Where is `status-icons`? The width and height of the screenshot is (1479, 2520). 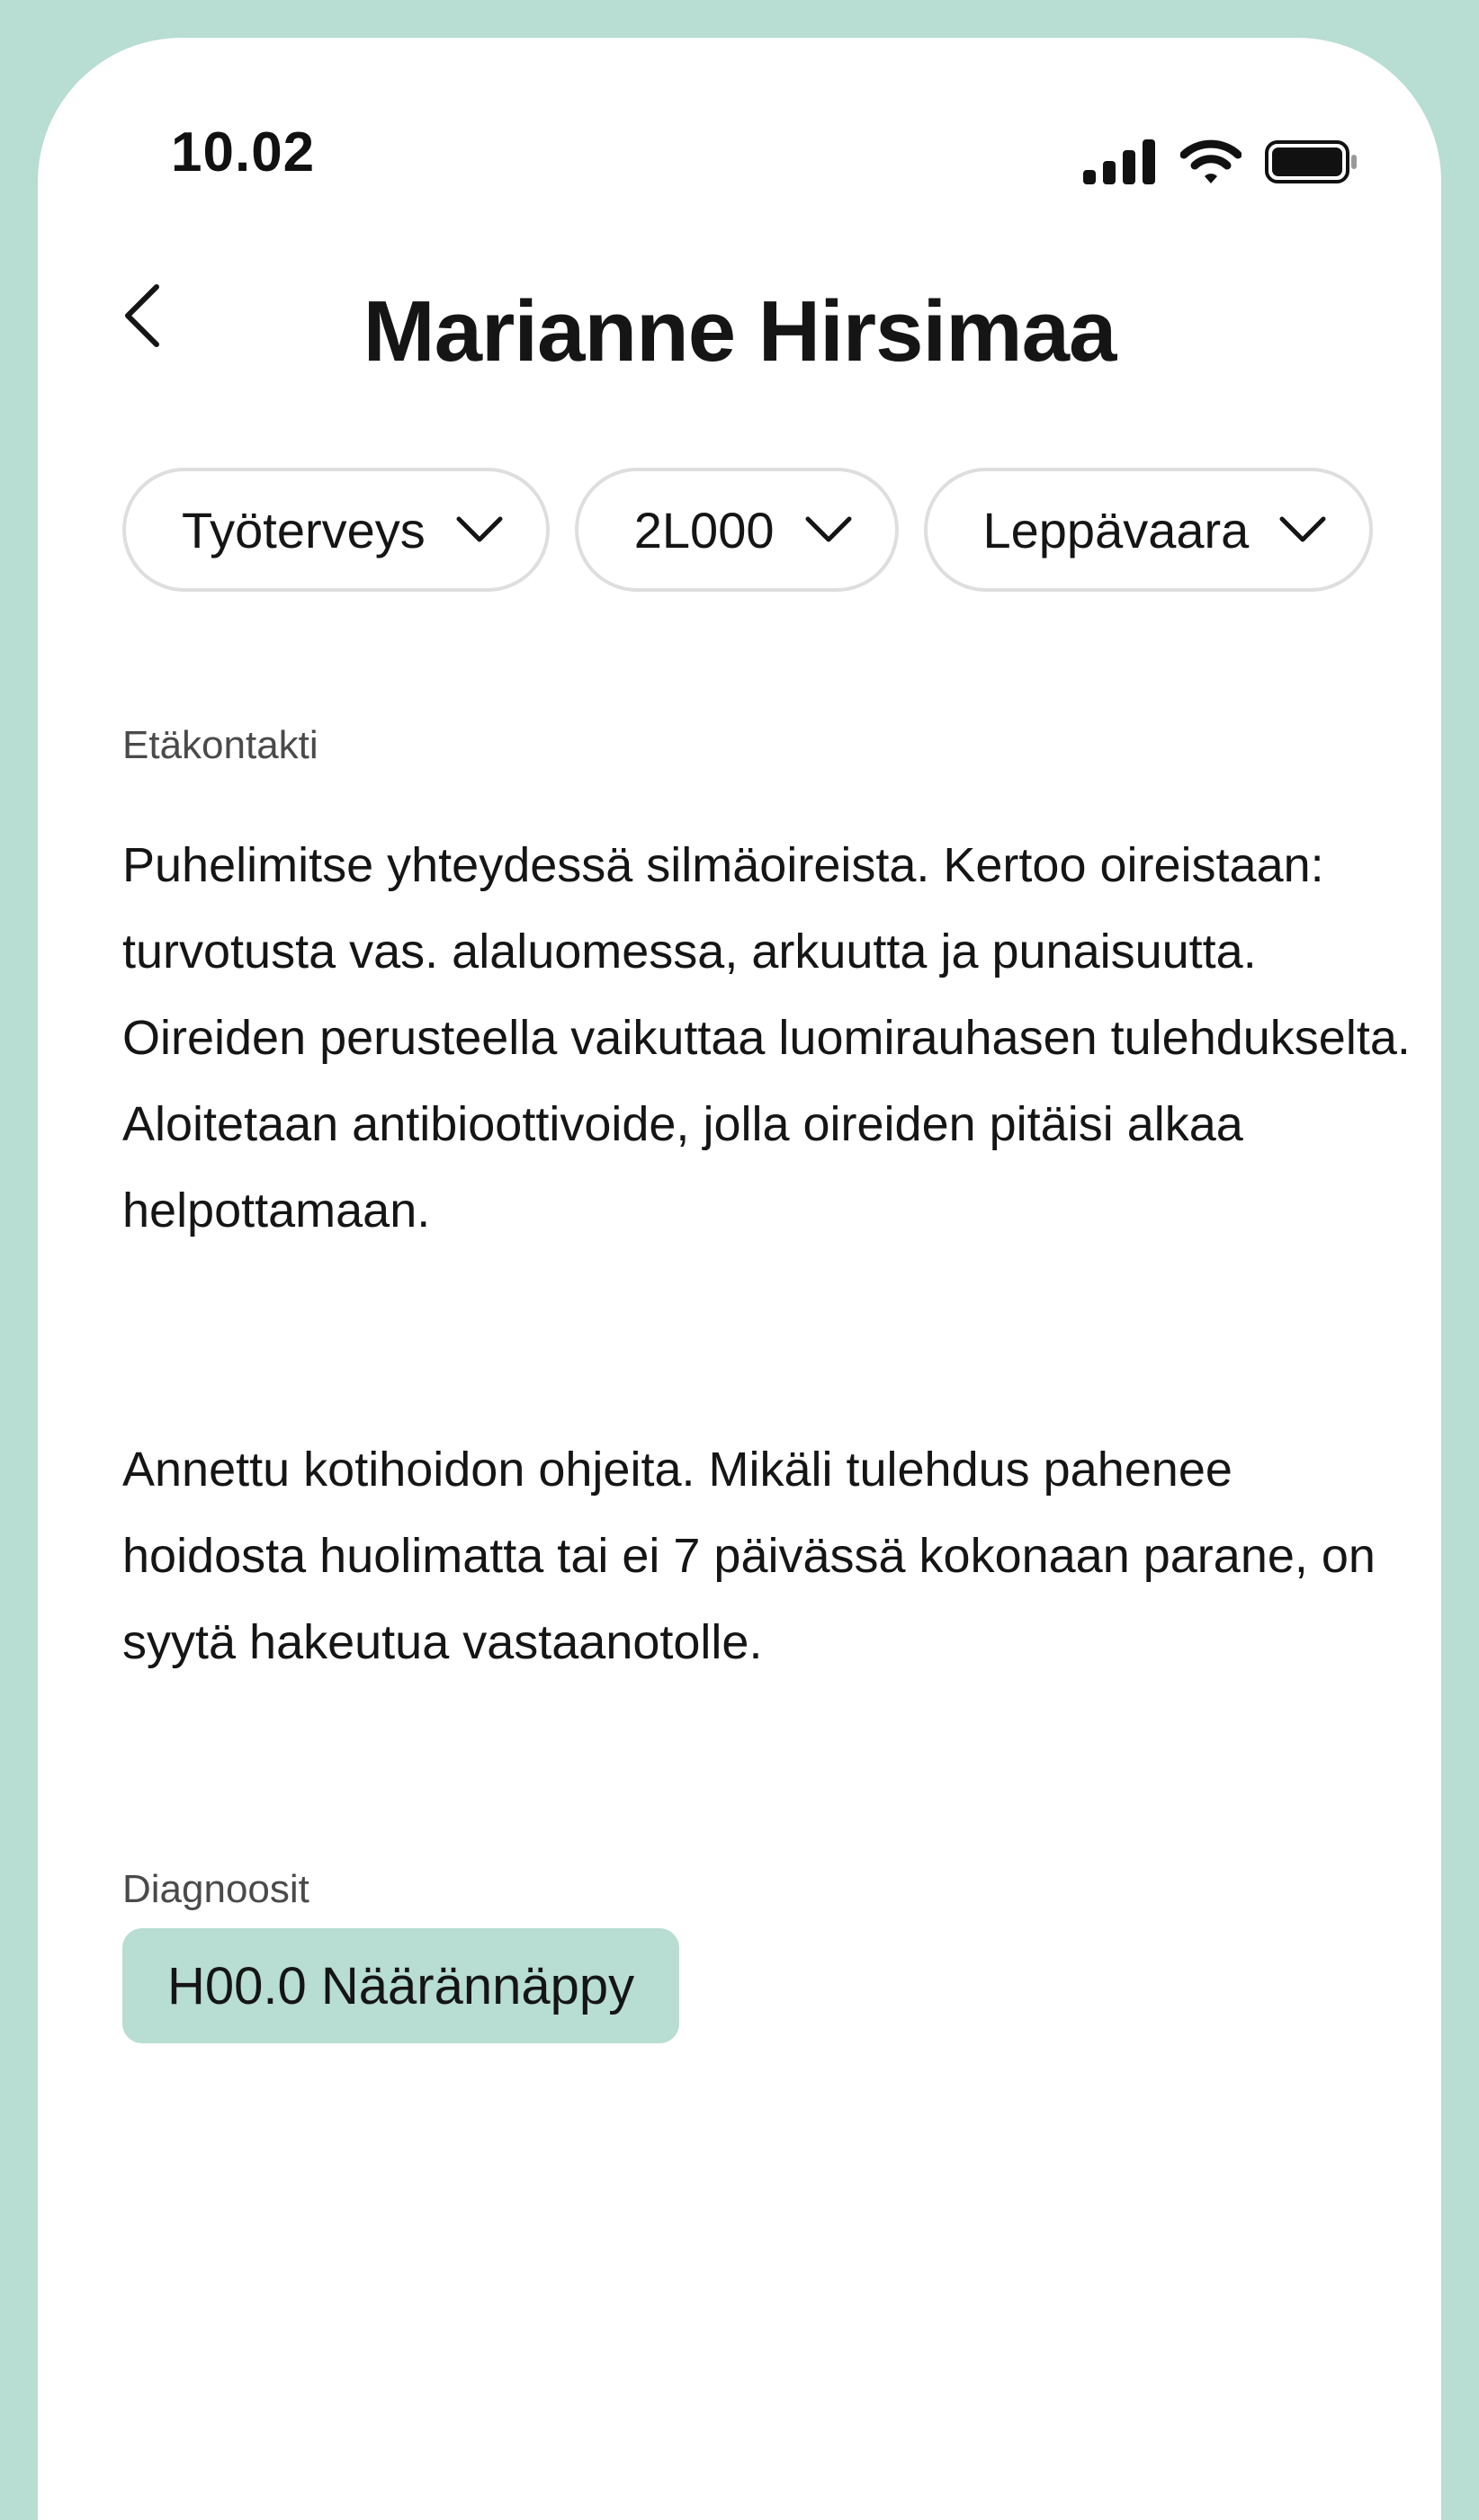 status-icons is located at coordinates (1220, 162).